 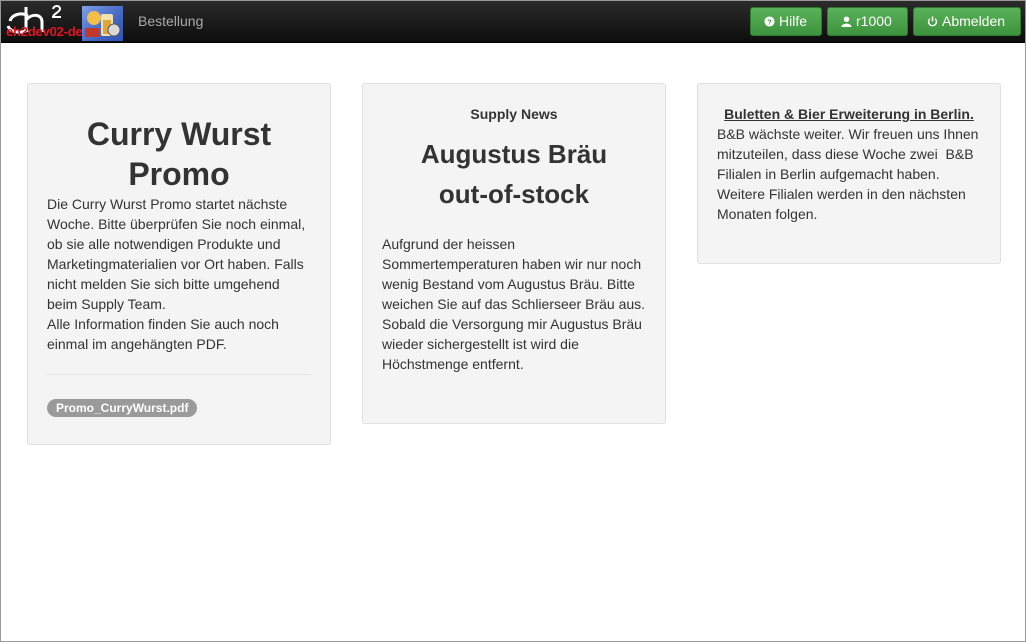 I want to click on card-title-line2: Promo, so click(x=179, y=174).